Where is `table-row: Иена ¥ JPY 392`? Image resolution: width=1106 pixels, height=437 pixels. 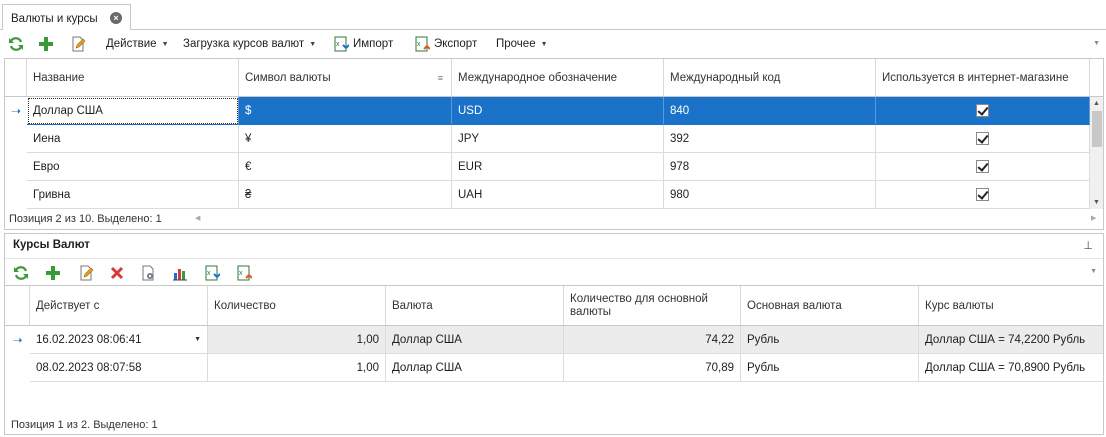
table-row: Иена ¥ JPY 392 is located at coordinates (547, 139).